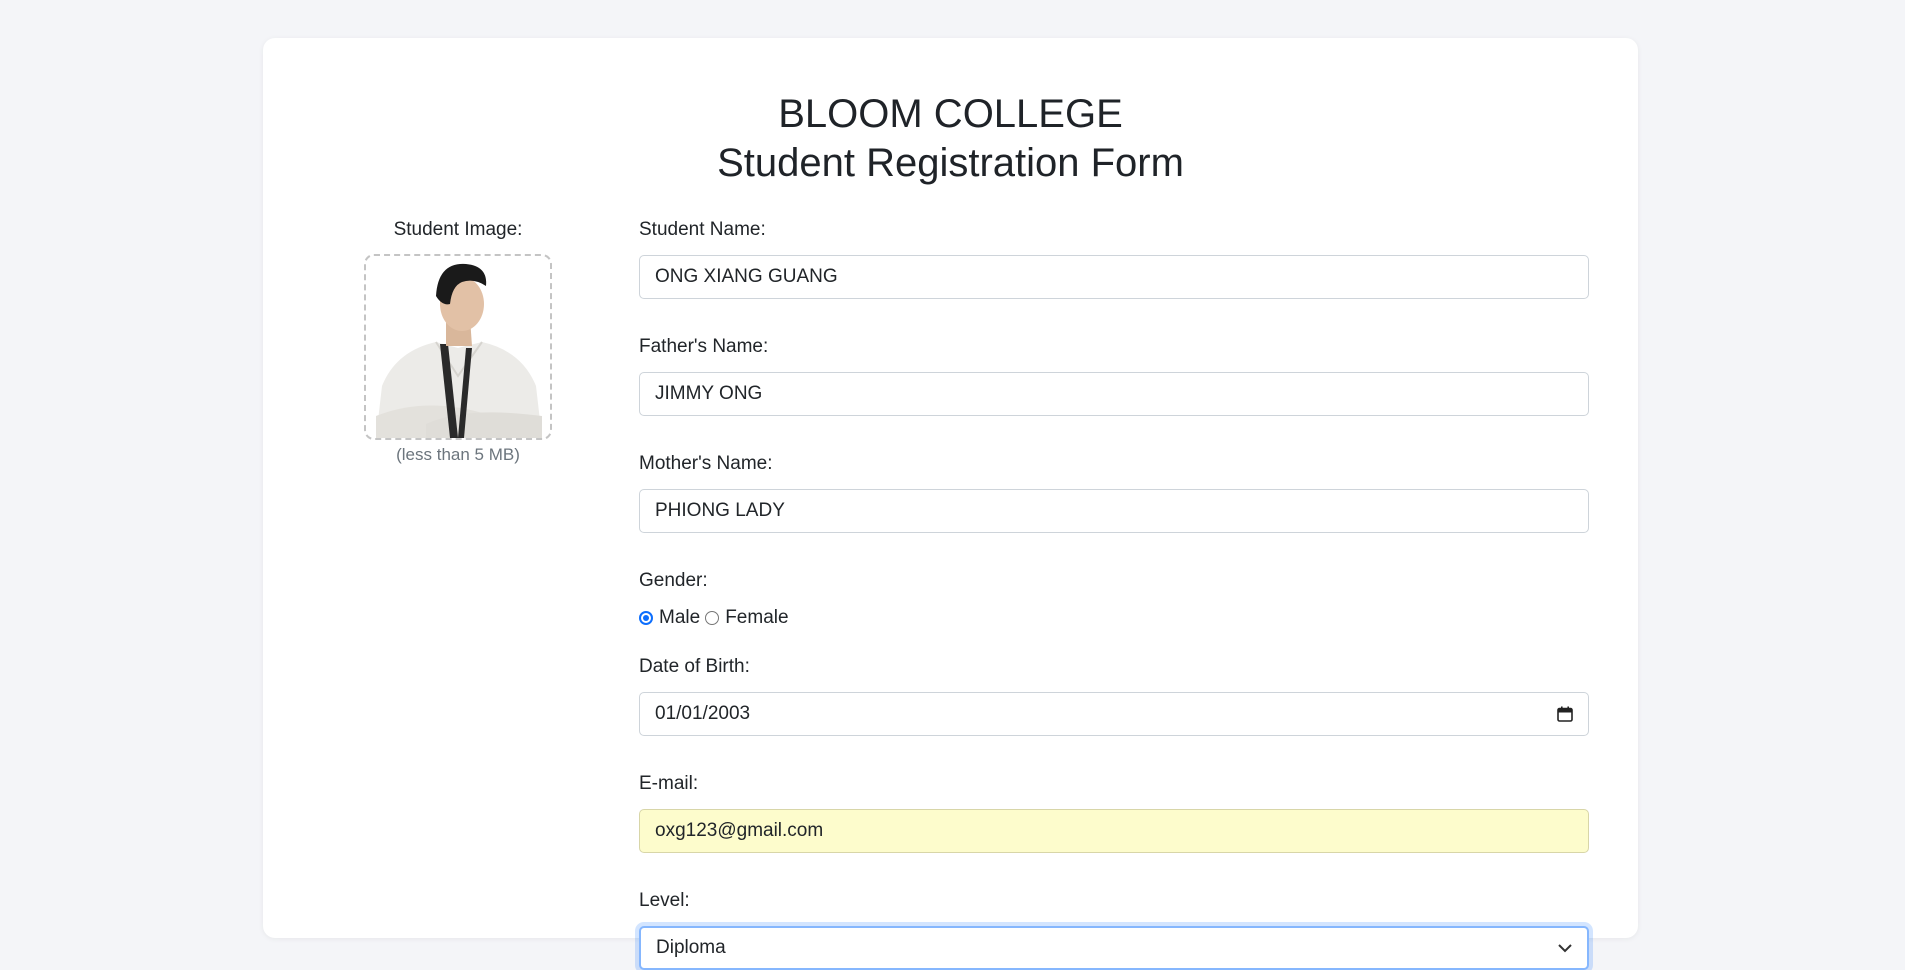 The height and width of the screenshot is (970, 1905). I want to click on gender-male-radio, so click(646, 618).